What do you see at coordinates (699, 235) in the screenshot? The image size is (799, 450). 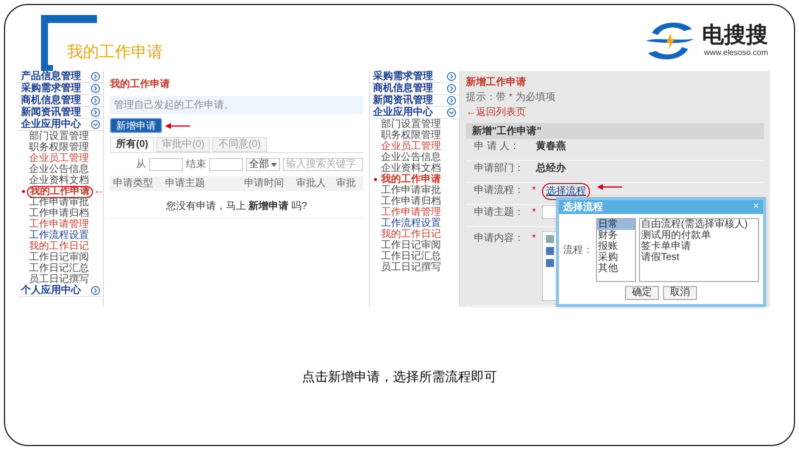 I see `list-option: 测试用的付款单` at bounding box center [699, 235].